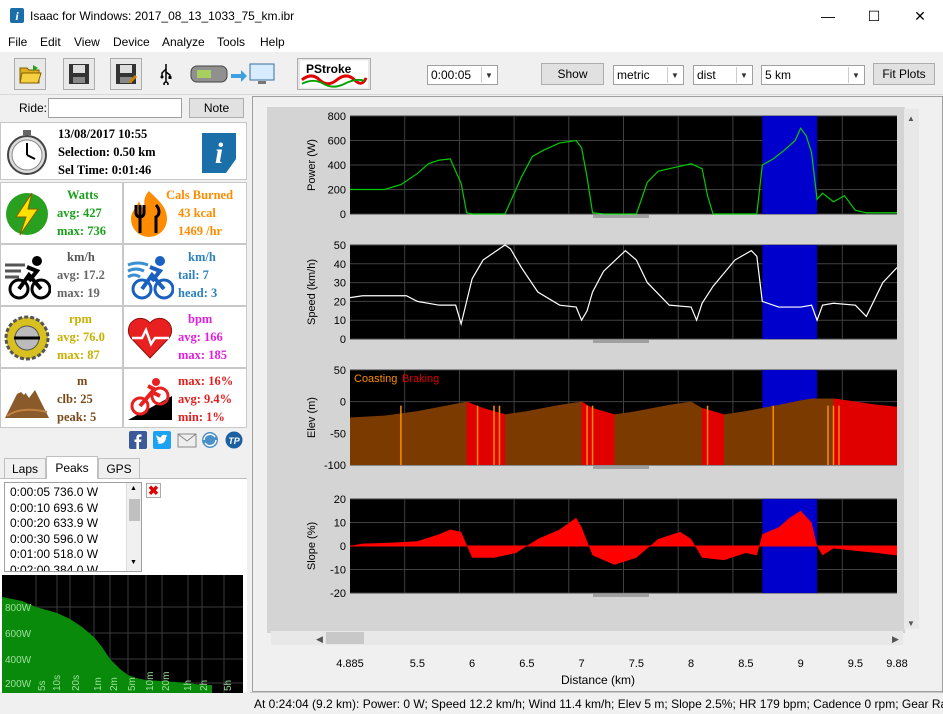 The height and width of the screenshot is (714, 943). I want to click on menu-help: Help, so click(272, 42).